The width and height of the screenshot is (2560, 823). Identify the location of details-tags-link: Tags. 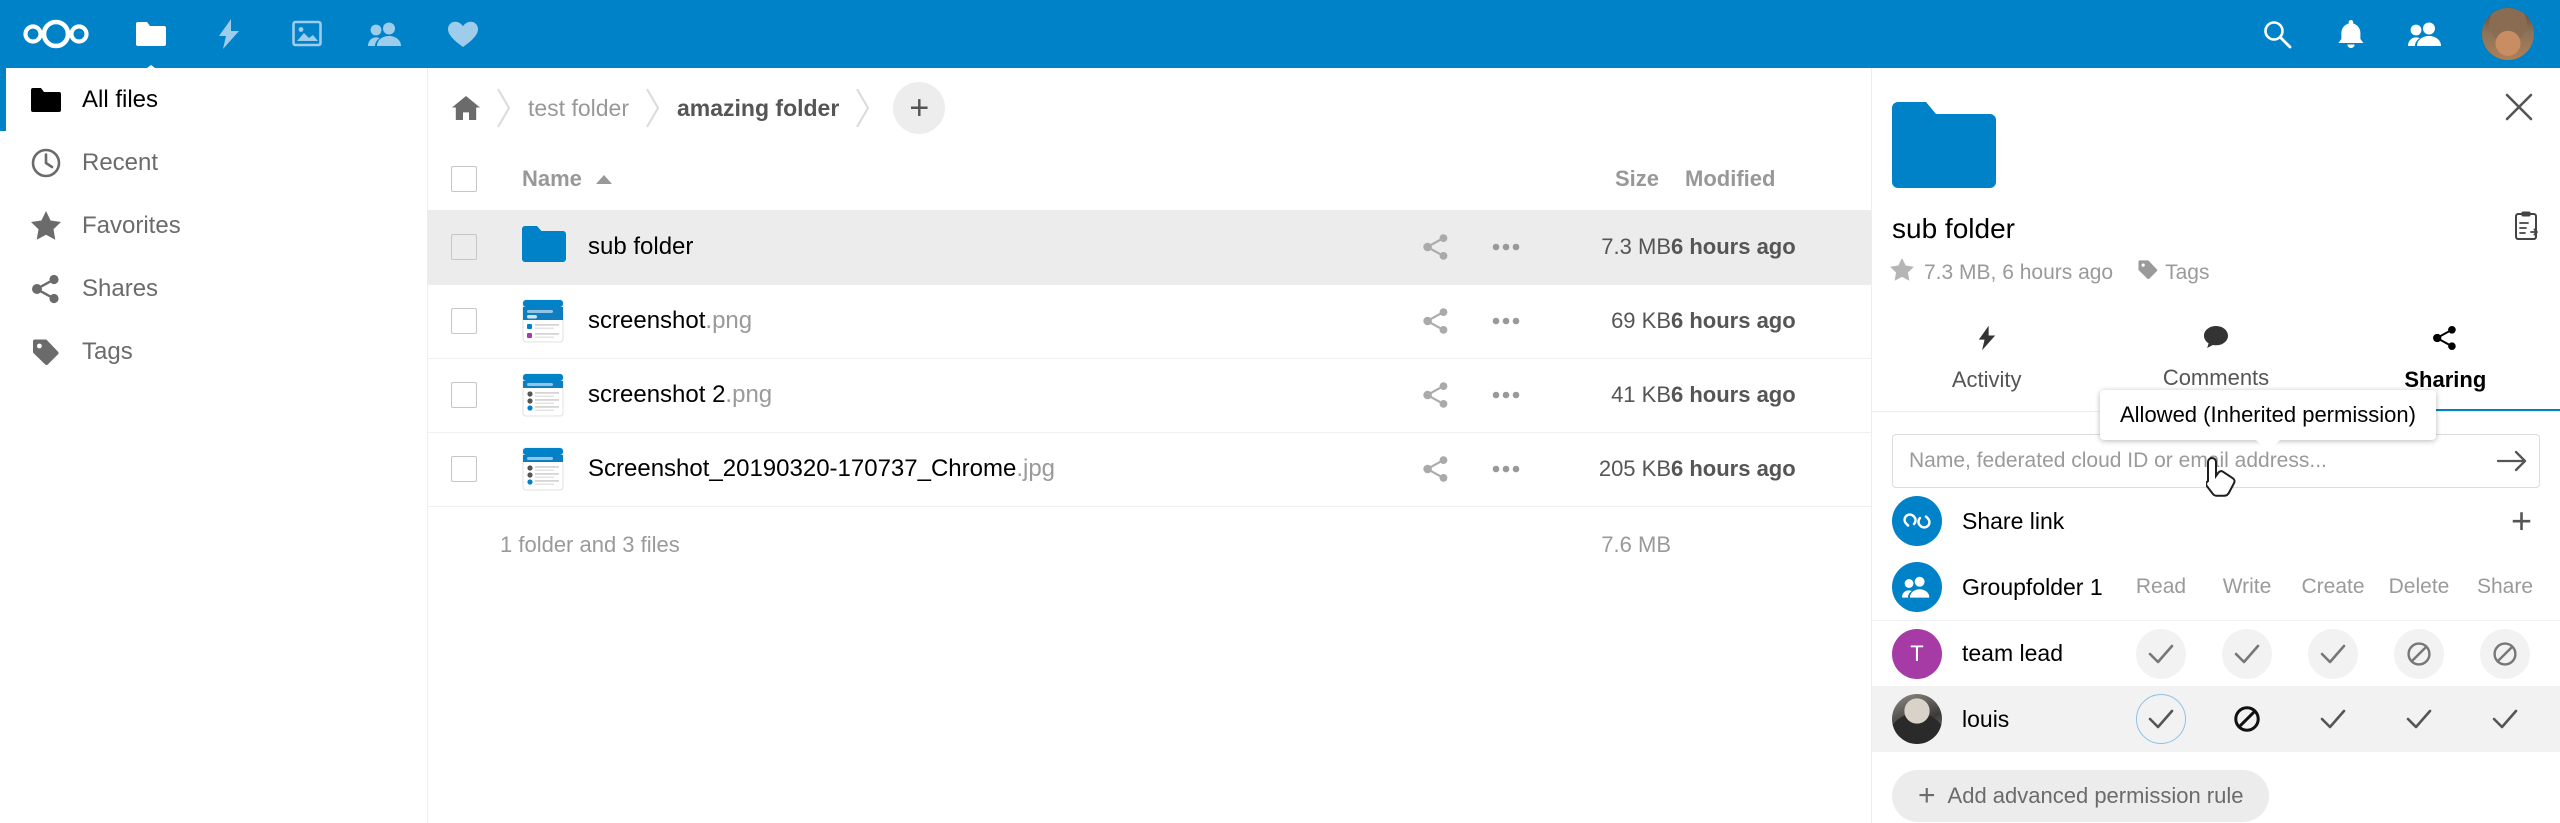
(2173, 272).